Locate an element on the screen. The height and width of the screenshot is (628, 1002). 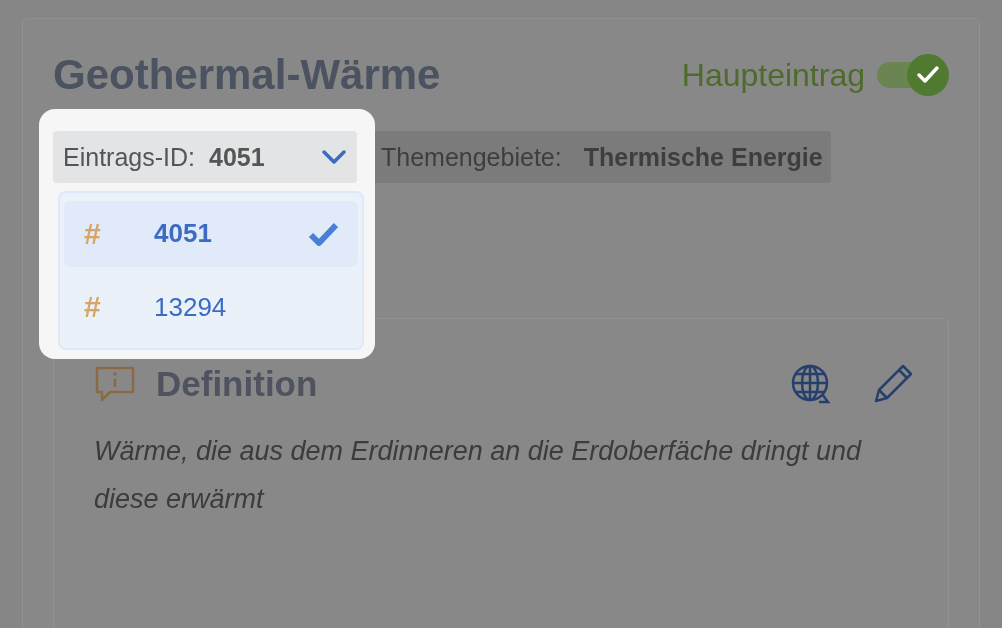
dropdown-option: # 13294 is located at coordinates (211, 307).